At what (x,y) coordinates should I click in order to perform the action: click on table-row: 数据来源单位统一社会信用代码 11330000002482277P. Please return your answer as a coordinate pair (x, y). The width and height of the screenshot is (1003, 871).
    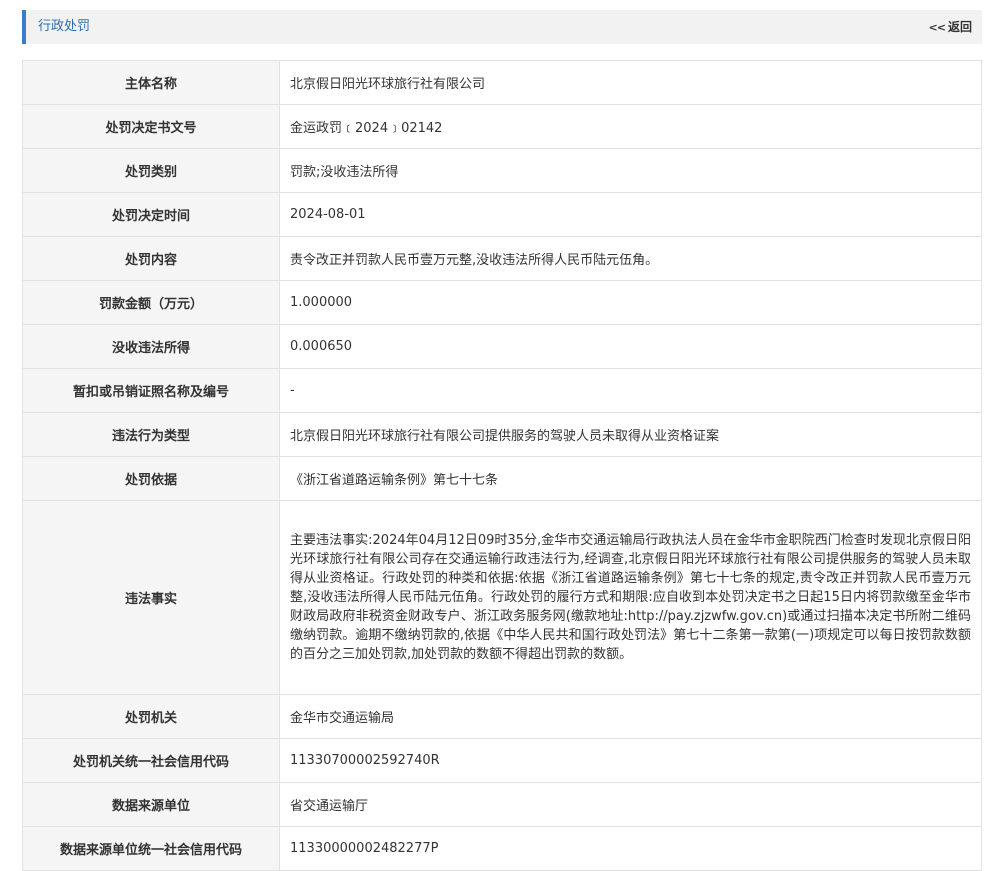
    Looking at the image, I should click on (502, 848).